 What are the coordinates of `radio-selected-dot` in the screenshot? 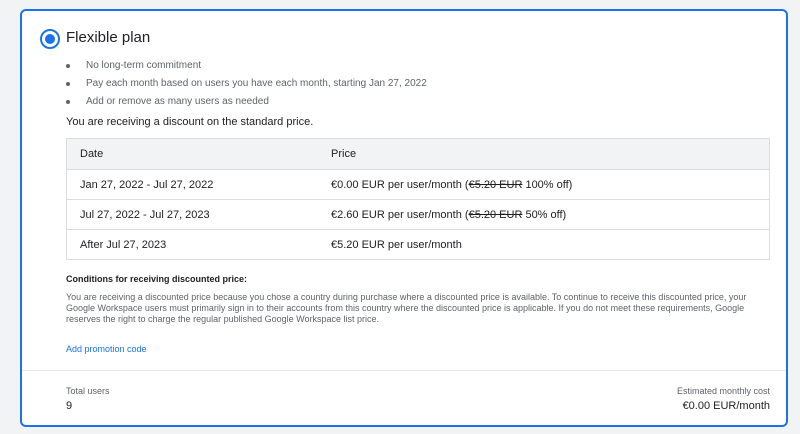 It's located at (50, 39).